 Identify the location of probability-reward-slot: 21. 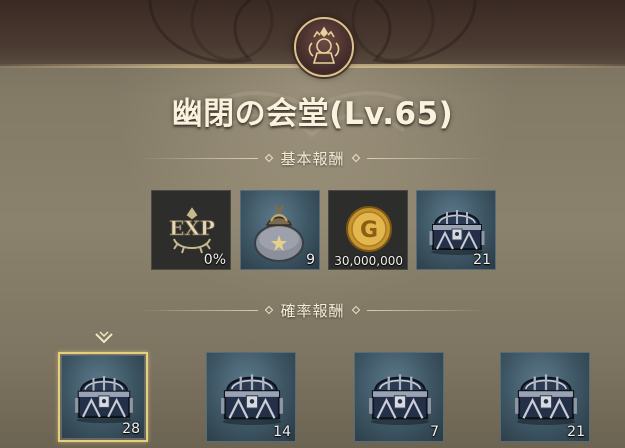
(545, 397).